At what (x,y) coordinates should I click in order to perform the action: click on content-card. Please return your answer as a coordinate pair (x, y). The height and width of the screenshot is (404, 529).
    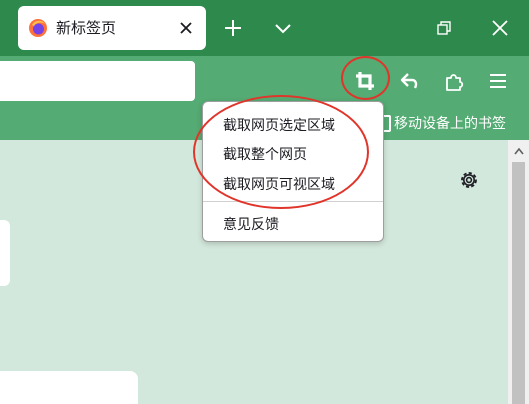
    Looking at the image, I should click on (69, 387).